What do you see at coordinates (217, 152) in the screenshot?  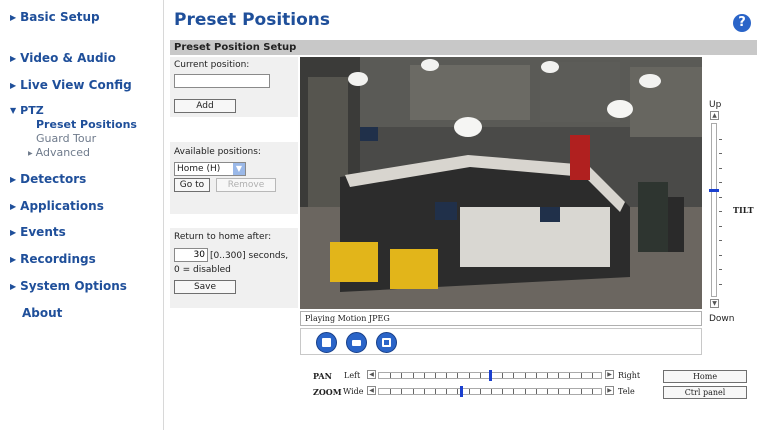 I see `available-positions-label: Available positions:` at bounding box center [217, 152].